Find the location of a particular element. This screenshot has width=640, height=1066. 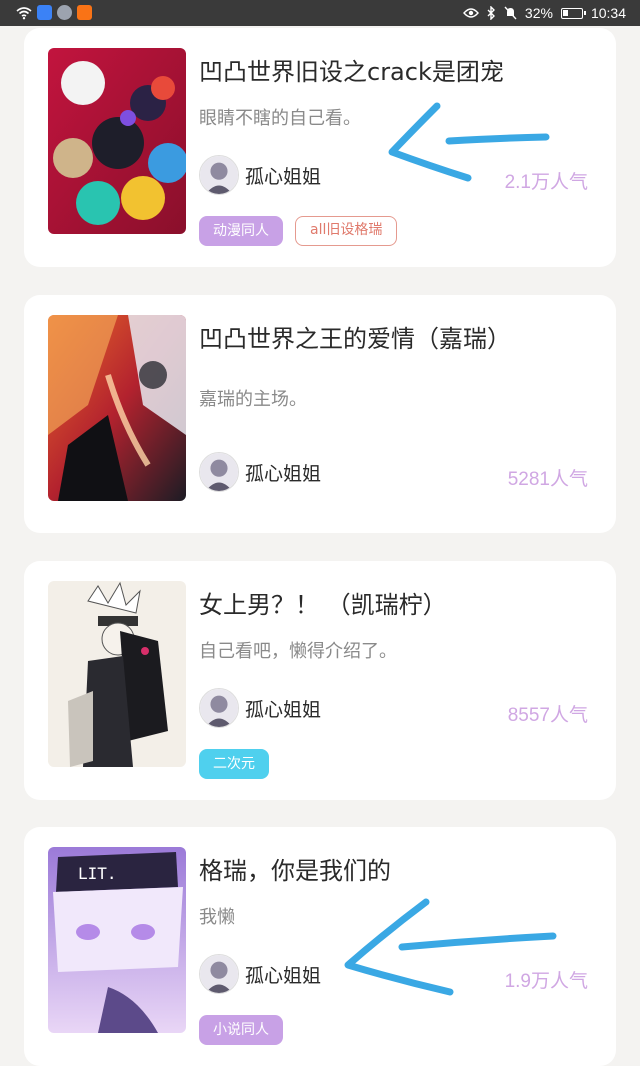

tag: 小说同人 is located at coordinates (241, 1030).